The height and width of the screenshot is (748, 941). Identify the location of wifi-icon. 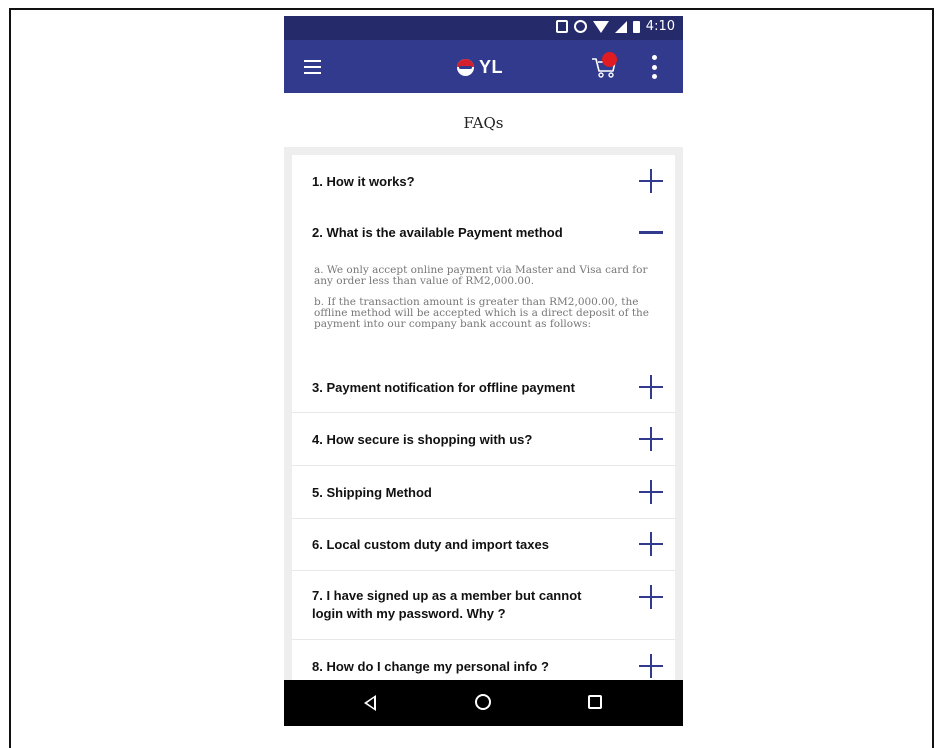
(600, 26).